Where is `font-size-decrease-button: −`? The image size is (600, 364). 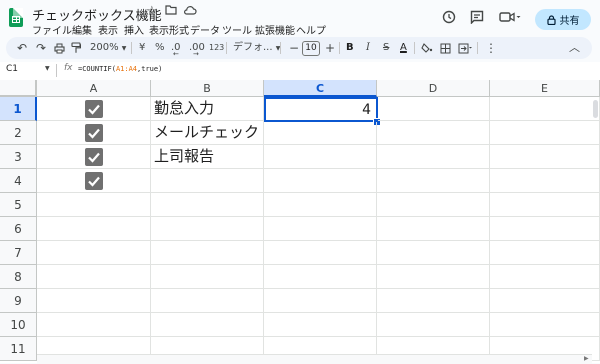
font-size-decrease-button: − is located at coordinates (294, 48).